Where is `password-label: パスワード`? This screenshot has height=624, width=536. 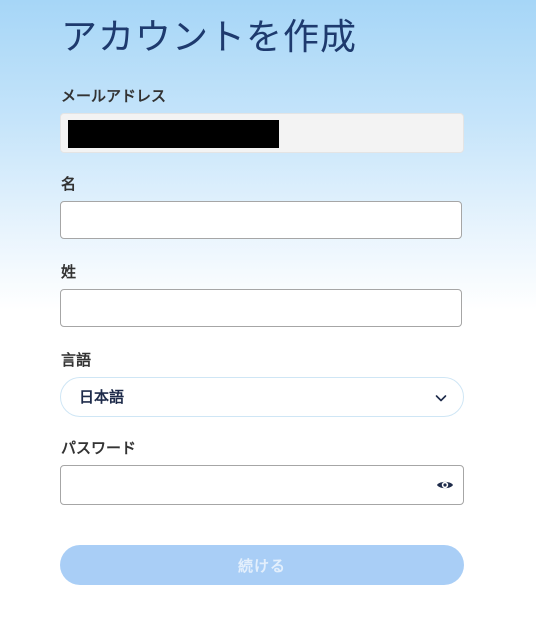 password-label: パスワード is located at coordinates (99, 448).